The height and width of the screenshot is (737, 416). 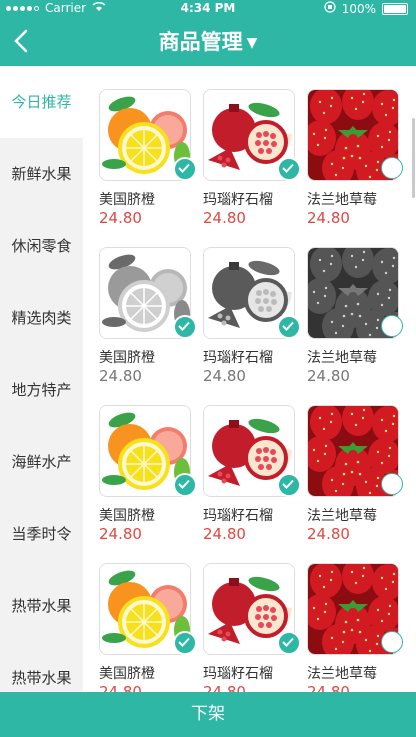 I want to click on lock-rotation-icon, so click(x=330, y=8).